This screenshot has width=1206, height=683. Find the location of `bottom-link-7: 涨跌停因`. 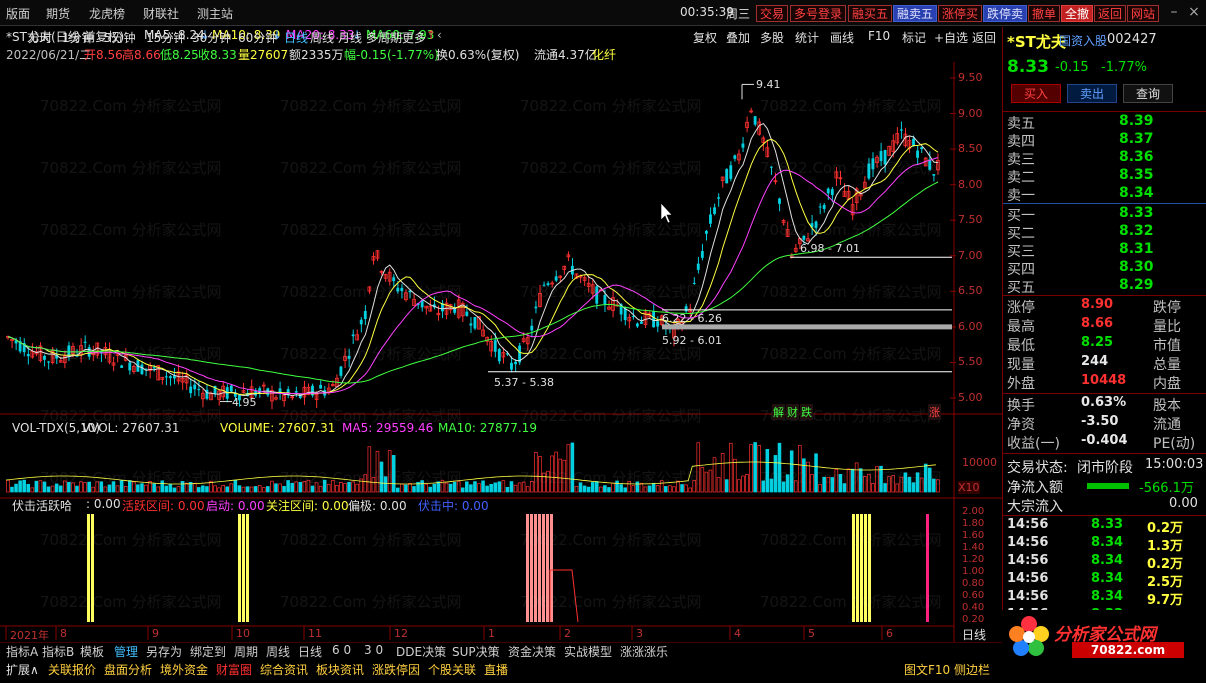

bottom-link-7: 涨跌停因 is located at coordinates (396, 669).